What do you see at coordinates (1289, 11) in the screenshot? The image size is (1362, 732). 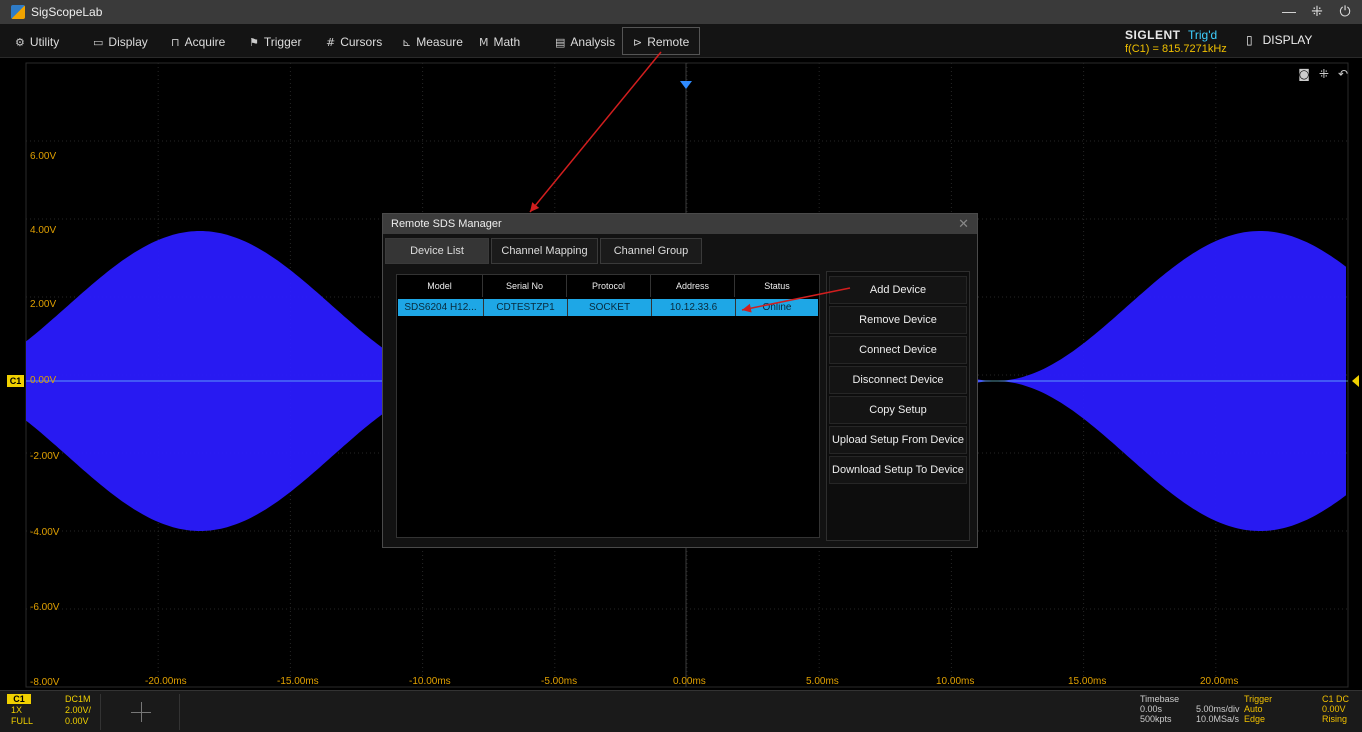 I see `minimize-icon: —` at bounding box center [1289, 11].